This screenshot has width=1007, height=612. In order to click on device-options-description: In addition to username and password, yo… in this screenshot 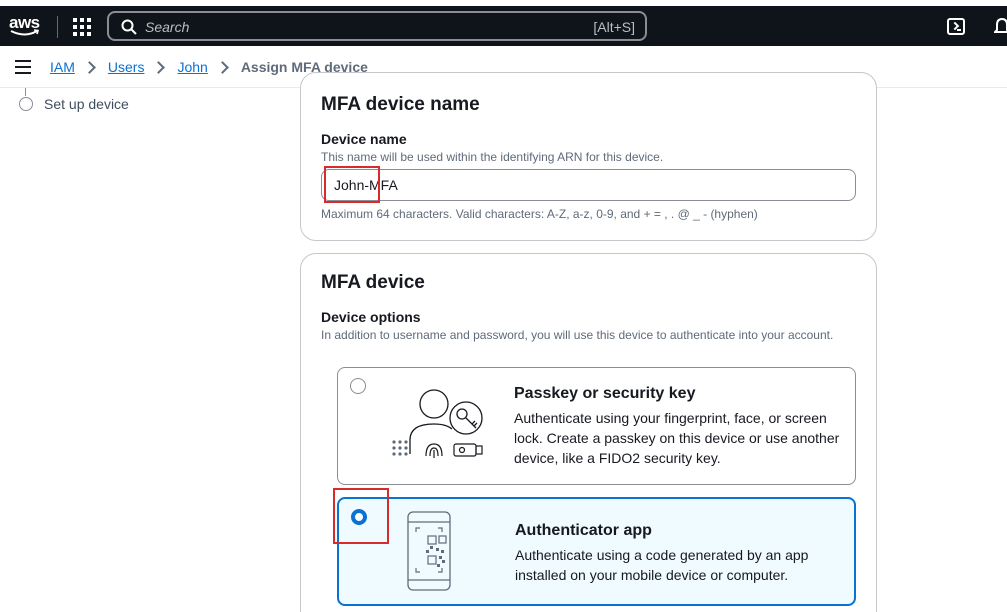, I will do `click(577, 335)`.